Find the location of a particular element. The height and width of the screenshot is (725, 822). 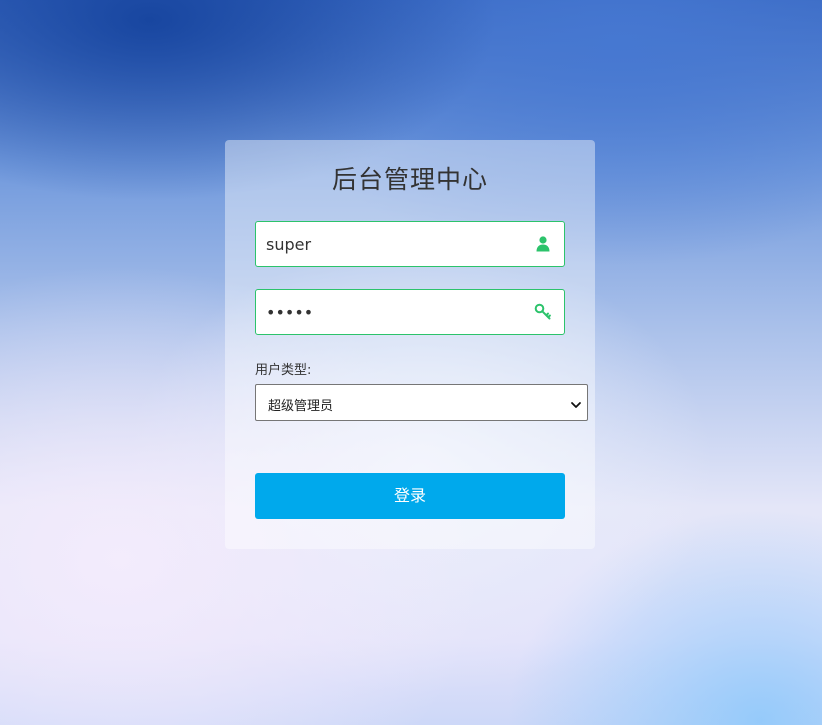

login-button: 登录 is located at coordinates (410, 496).